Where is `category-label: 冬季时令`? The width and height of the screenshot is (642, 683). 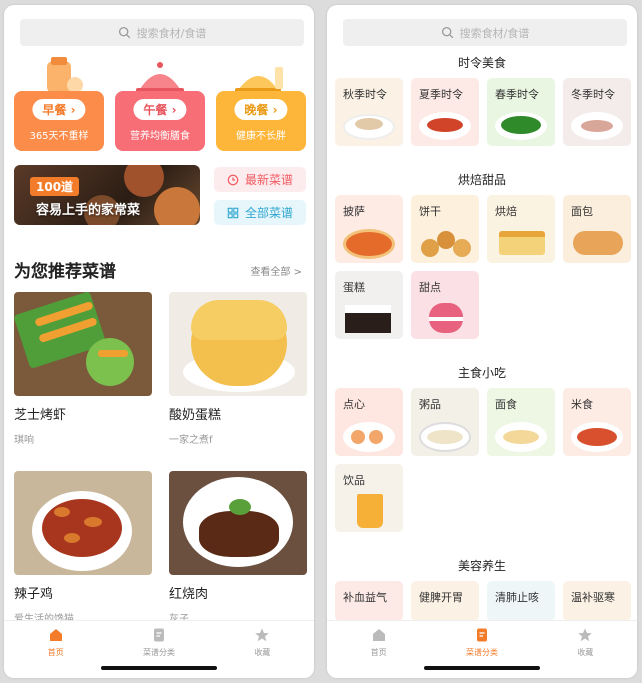 category-label: 冬季时令 is located at coordinates (593, 94).